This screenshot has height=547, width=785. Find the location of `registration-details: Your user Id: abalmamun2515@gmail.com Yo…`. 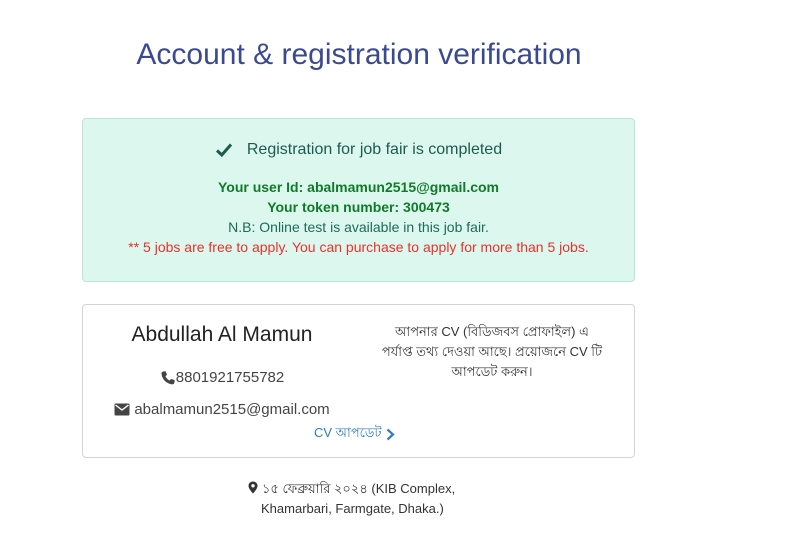

registration-details: Your user Id: abalmamun2515@gmail.com Yo… is located at coordinates (358, 217).